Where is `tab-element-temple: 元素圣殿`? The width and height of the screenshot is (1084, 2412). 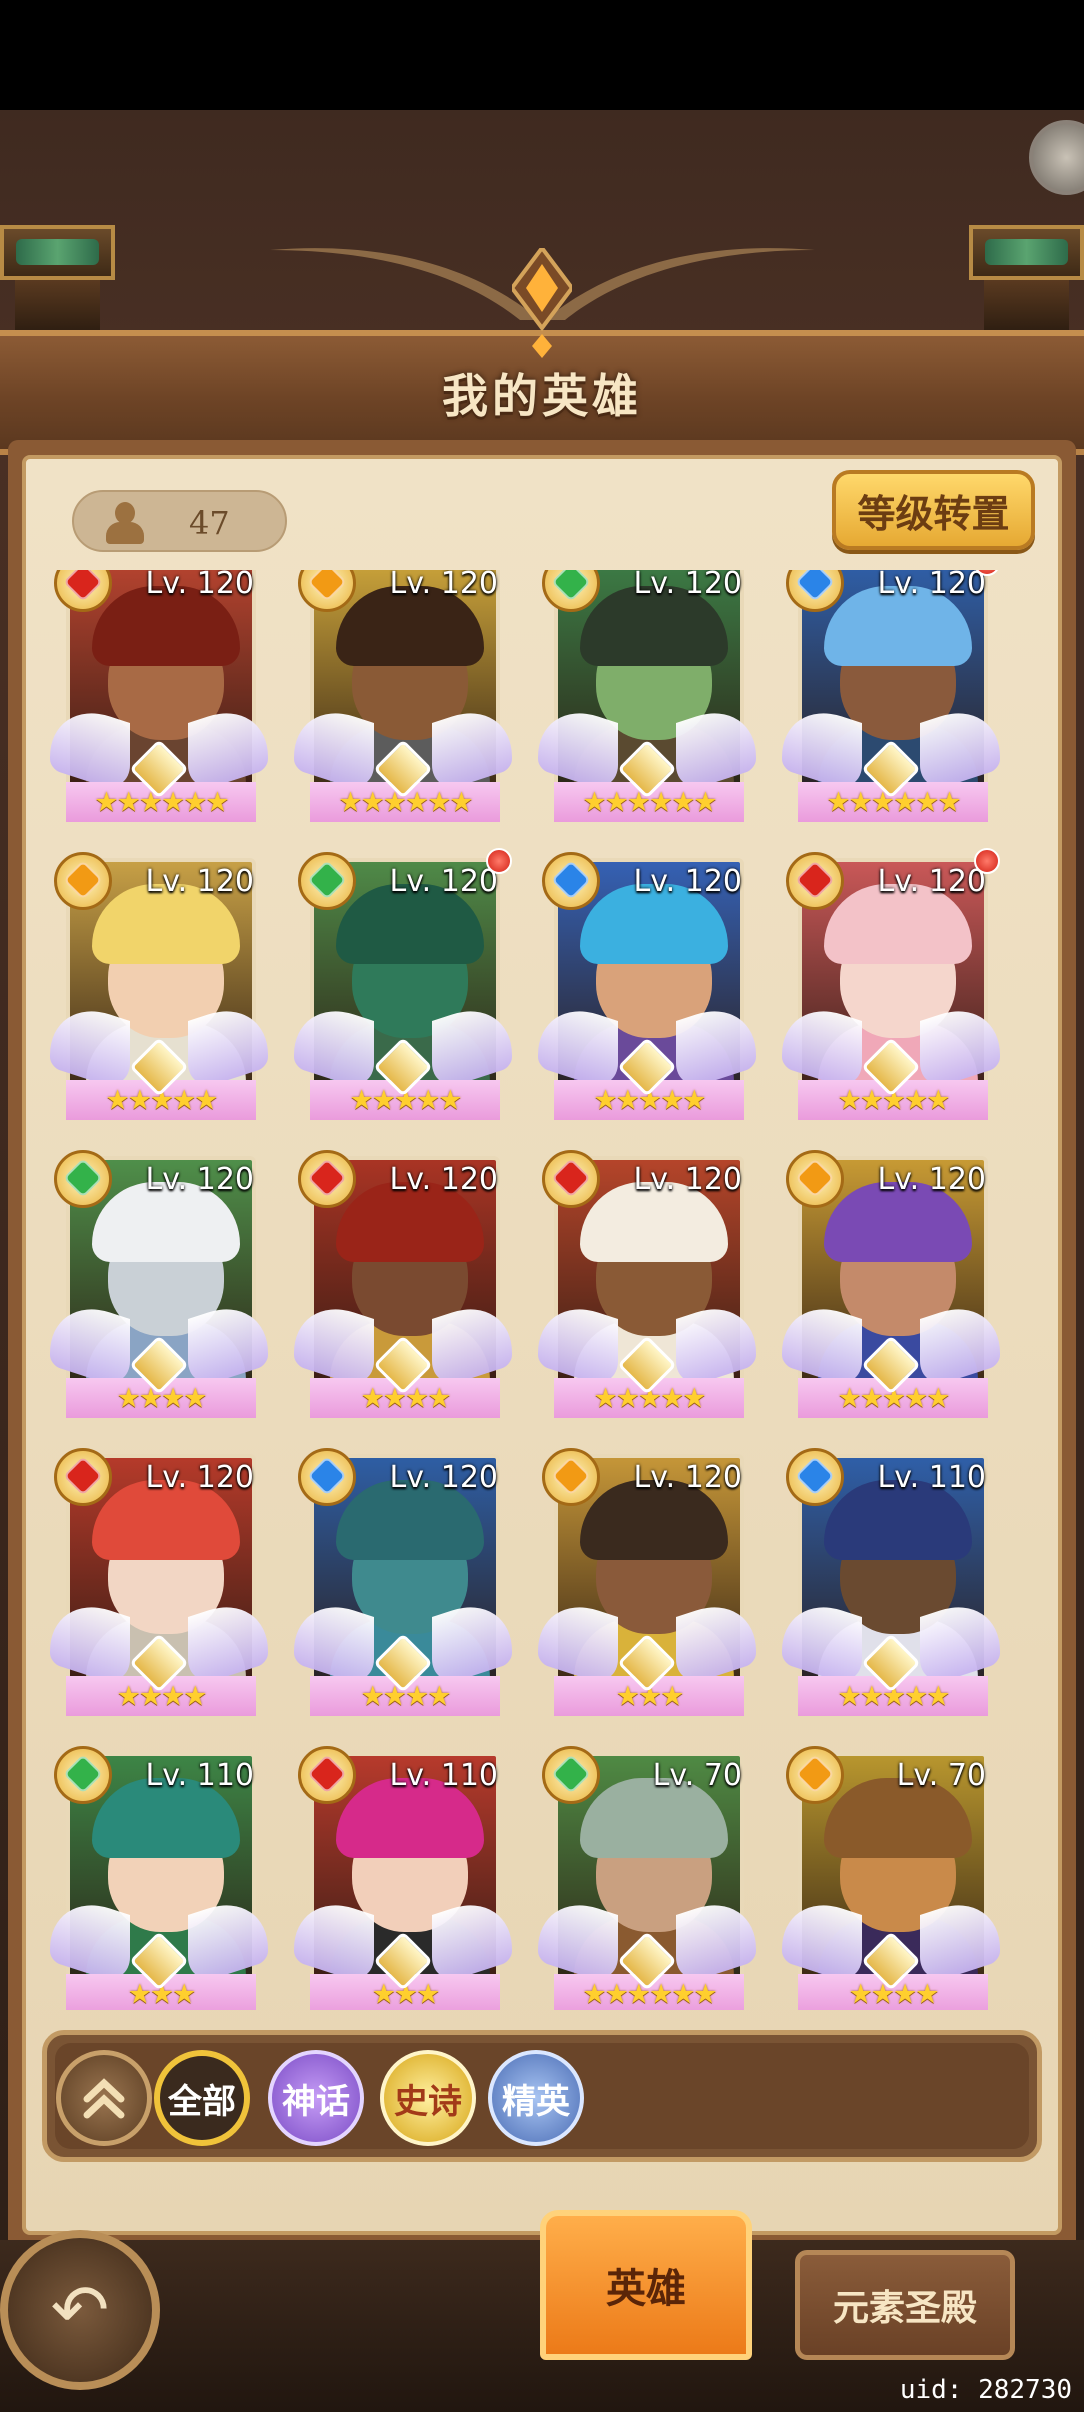
tab-element-temple: 元素圣殿 is located at coordinates (905, 2305).